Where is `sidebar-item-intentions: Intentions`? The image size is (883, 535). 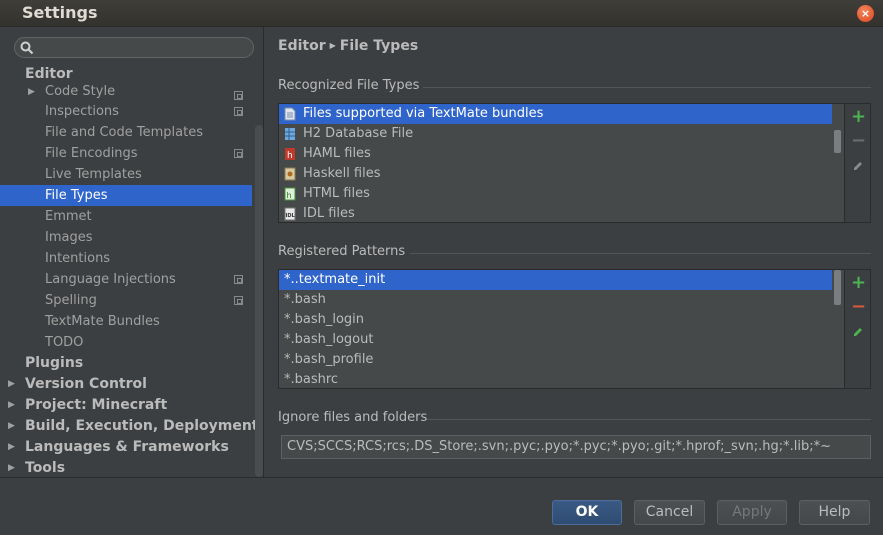 sidebar-item-intentions: Intentions is located at coordinates (126, 258).